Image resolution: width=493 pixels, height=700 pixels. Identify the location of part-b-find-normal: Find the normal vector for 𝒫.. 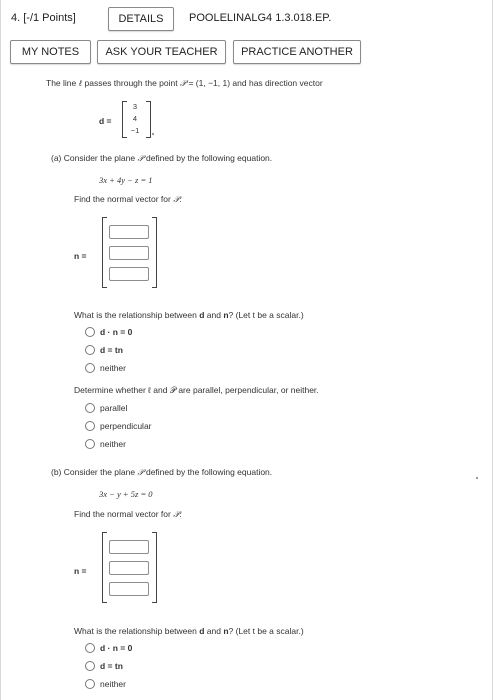
(128, 514).